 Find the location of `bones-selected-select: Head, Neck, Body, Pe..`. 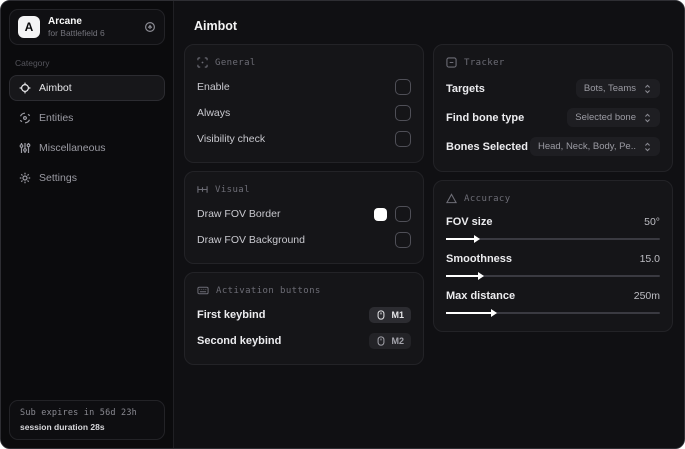

bones-selected-select: Head, Neck, Body, Pe.. is located at coordinates (594, 146).